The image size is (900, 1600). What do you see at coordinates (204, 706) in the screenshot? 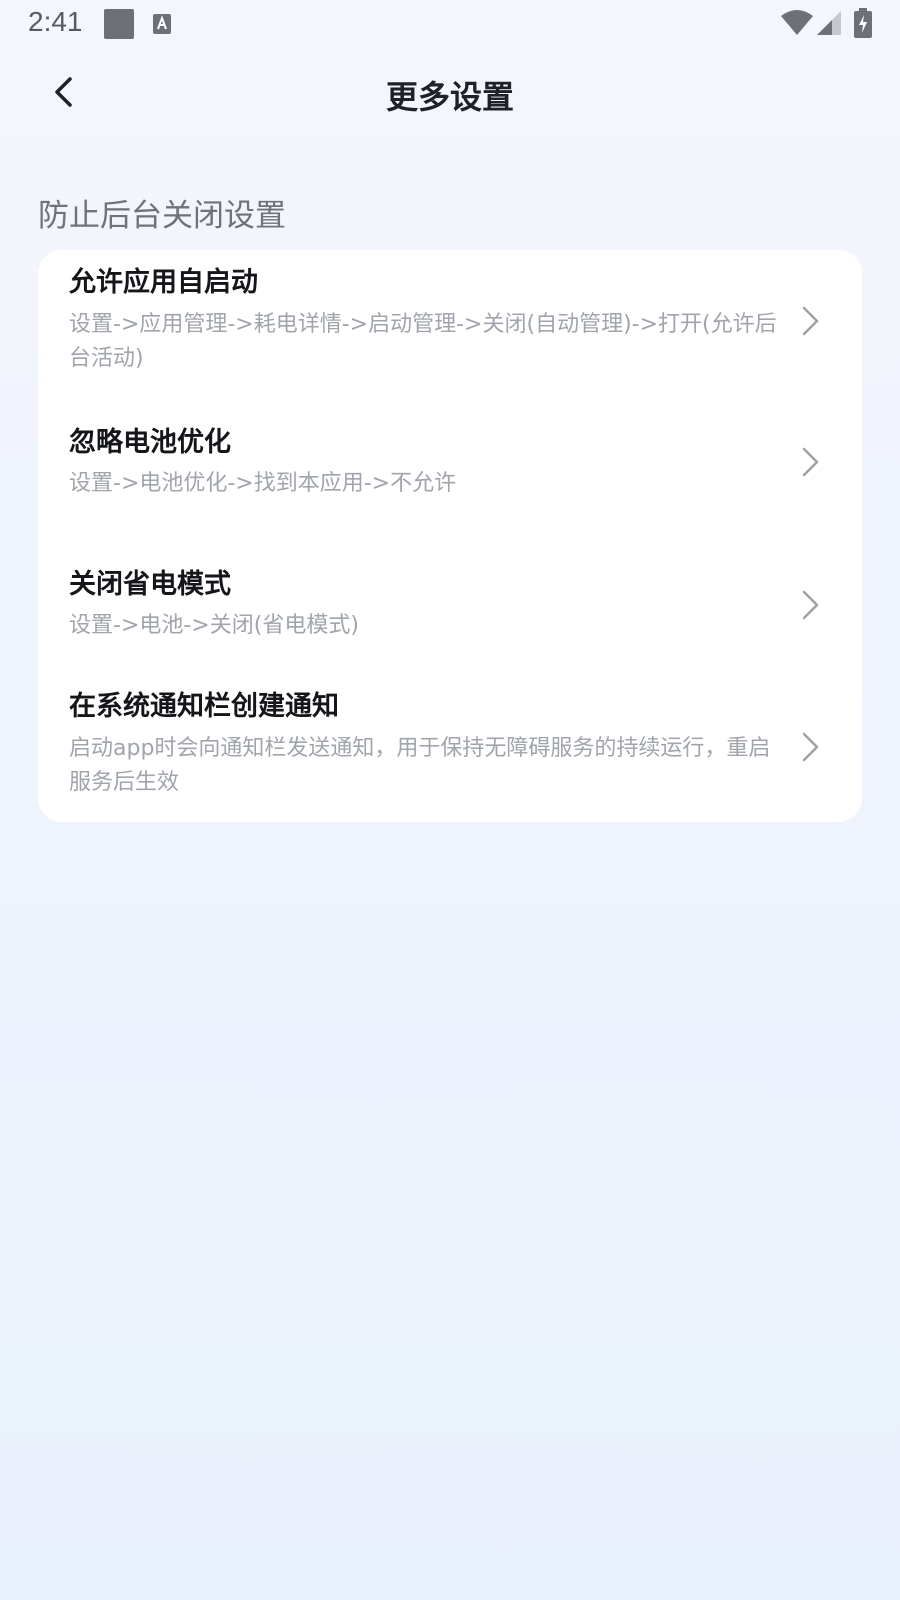
I see `item-title: 在系统通知栏创建通知` at bounding box center [204, 706].